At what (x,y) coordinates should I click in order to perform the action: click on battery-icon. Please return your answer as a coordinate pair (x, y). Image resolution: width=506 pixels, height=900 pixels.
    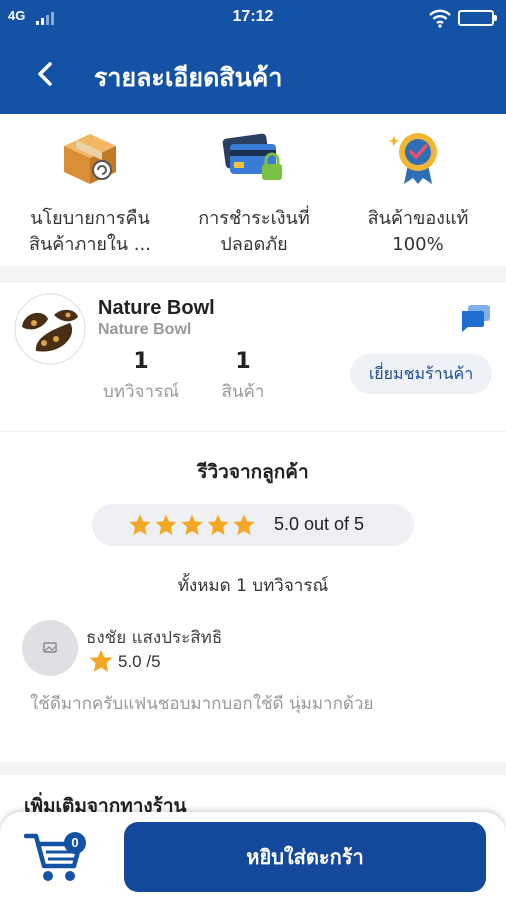
    Looking at the image, I should click on (477, 18).